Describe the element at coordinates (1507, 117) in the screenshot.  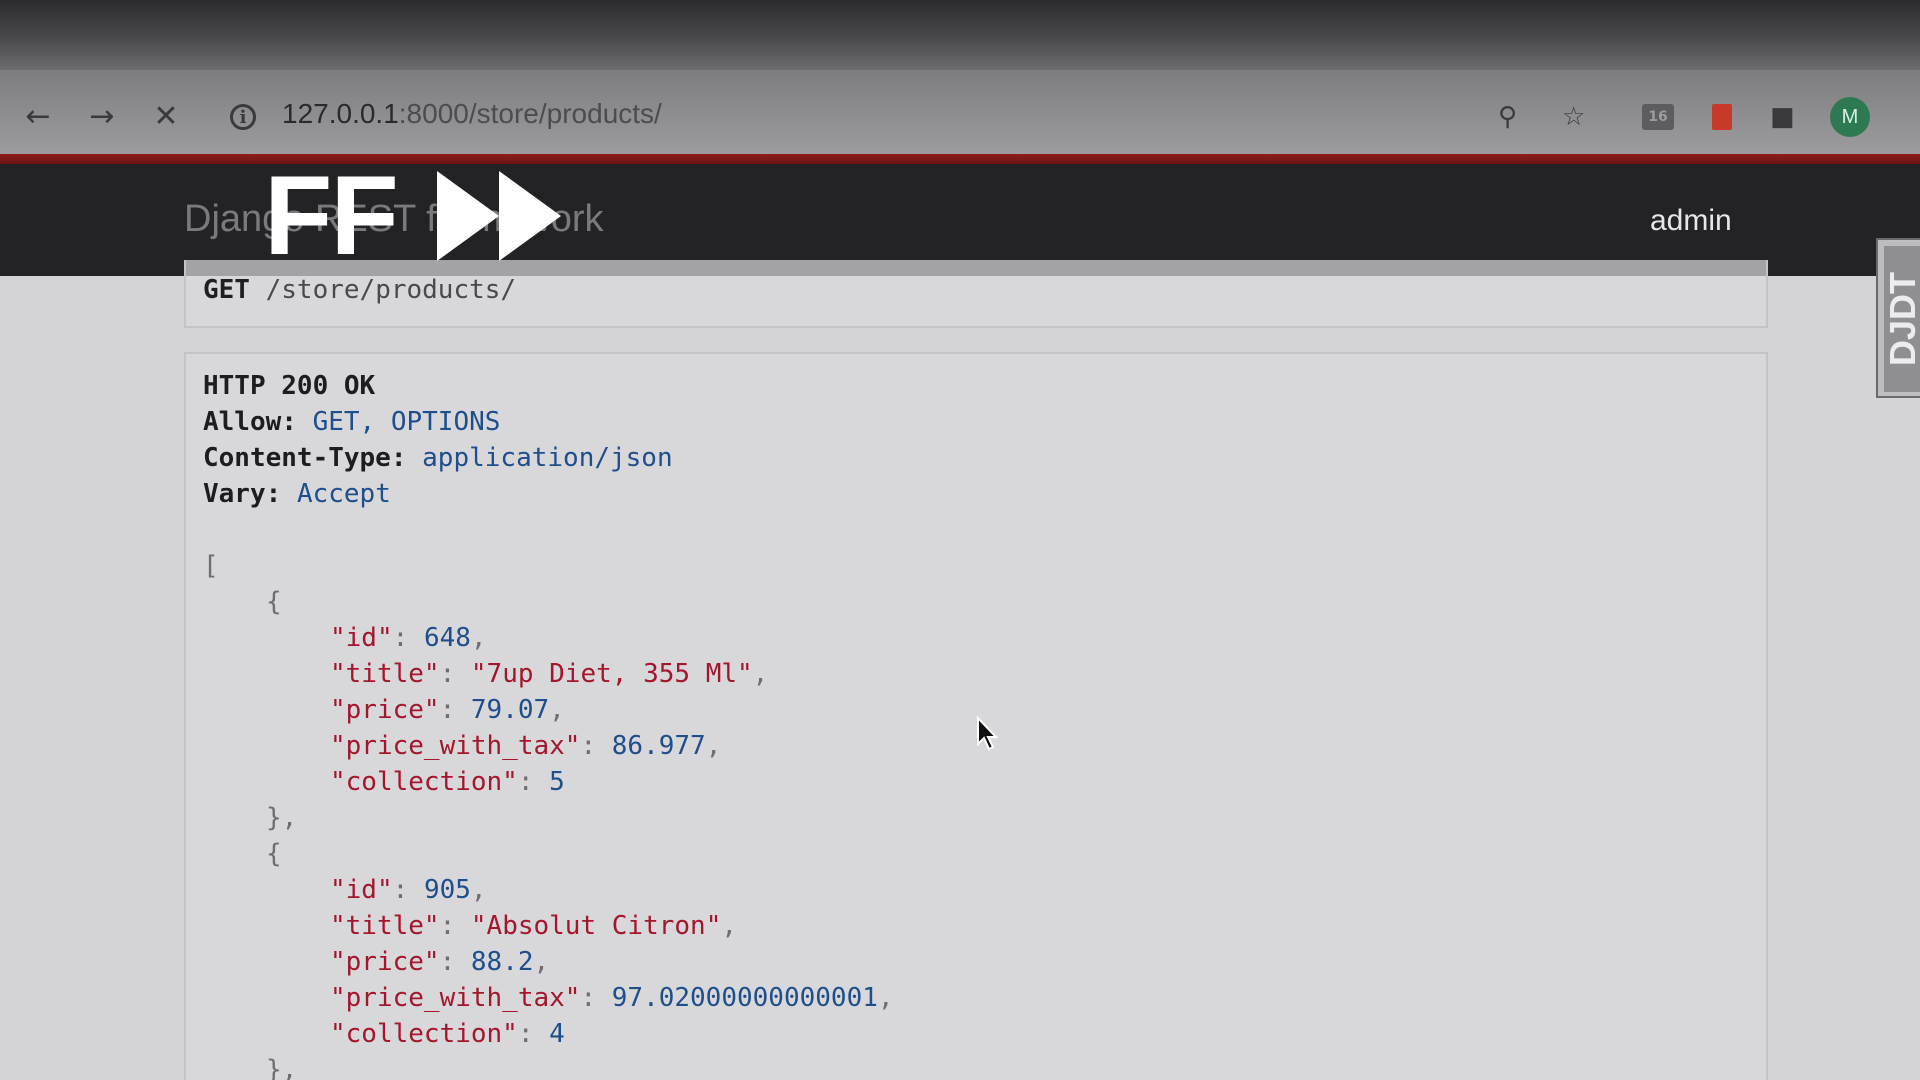
I see `zoom-icon: ⚲` at that location.